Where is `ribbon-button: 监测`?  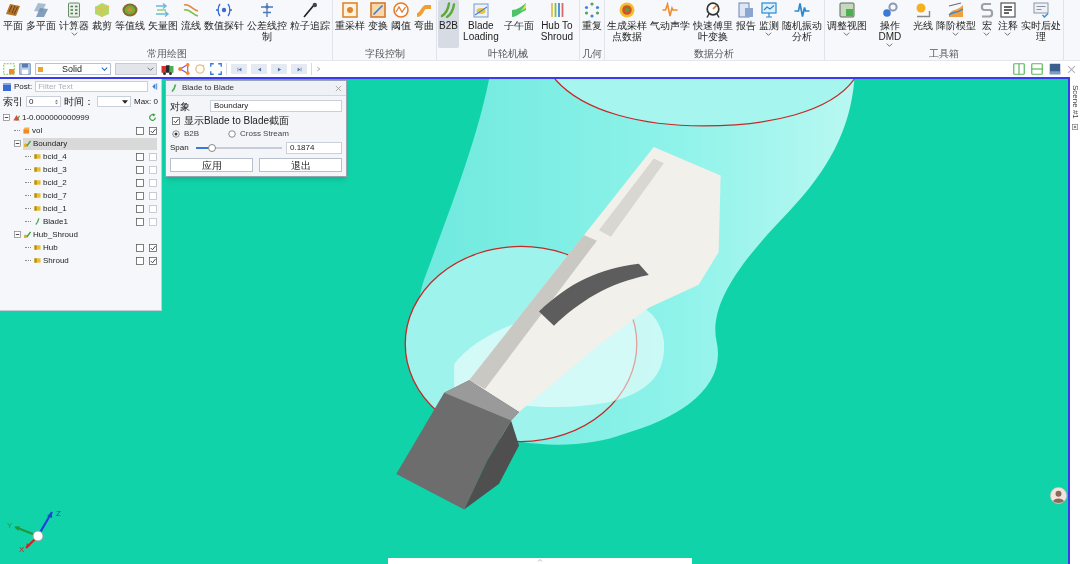
ribbon-button: 监测 is located at coordinates (768, 24).